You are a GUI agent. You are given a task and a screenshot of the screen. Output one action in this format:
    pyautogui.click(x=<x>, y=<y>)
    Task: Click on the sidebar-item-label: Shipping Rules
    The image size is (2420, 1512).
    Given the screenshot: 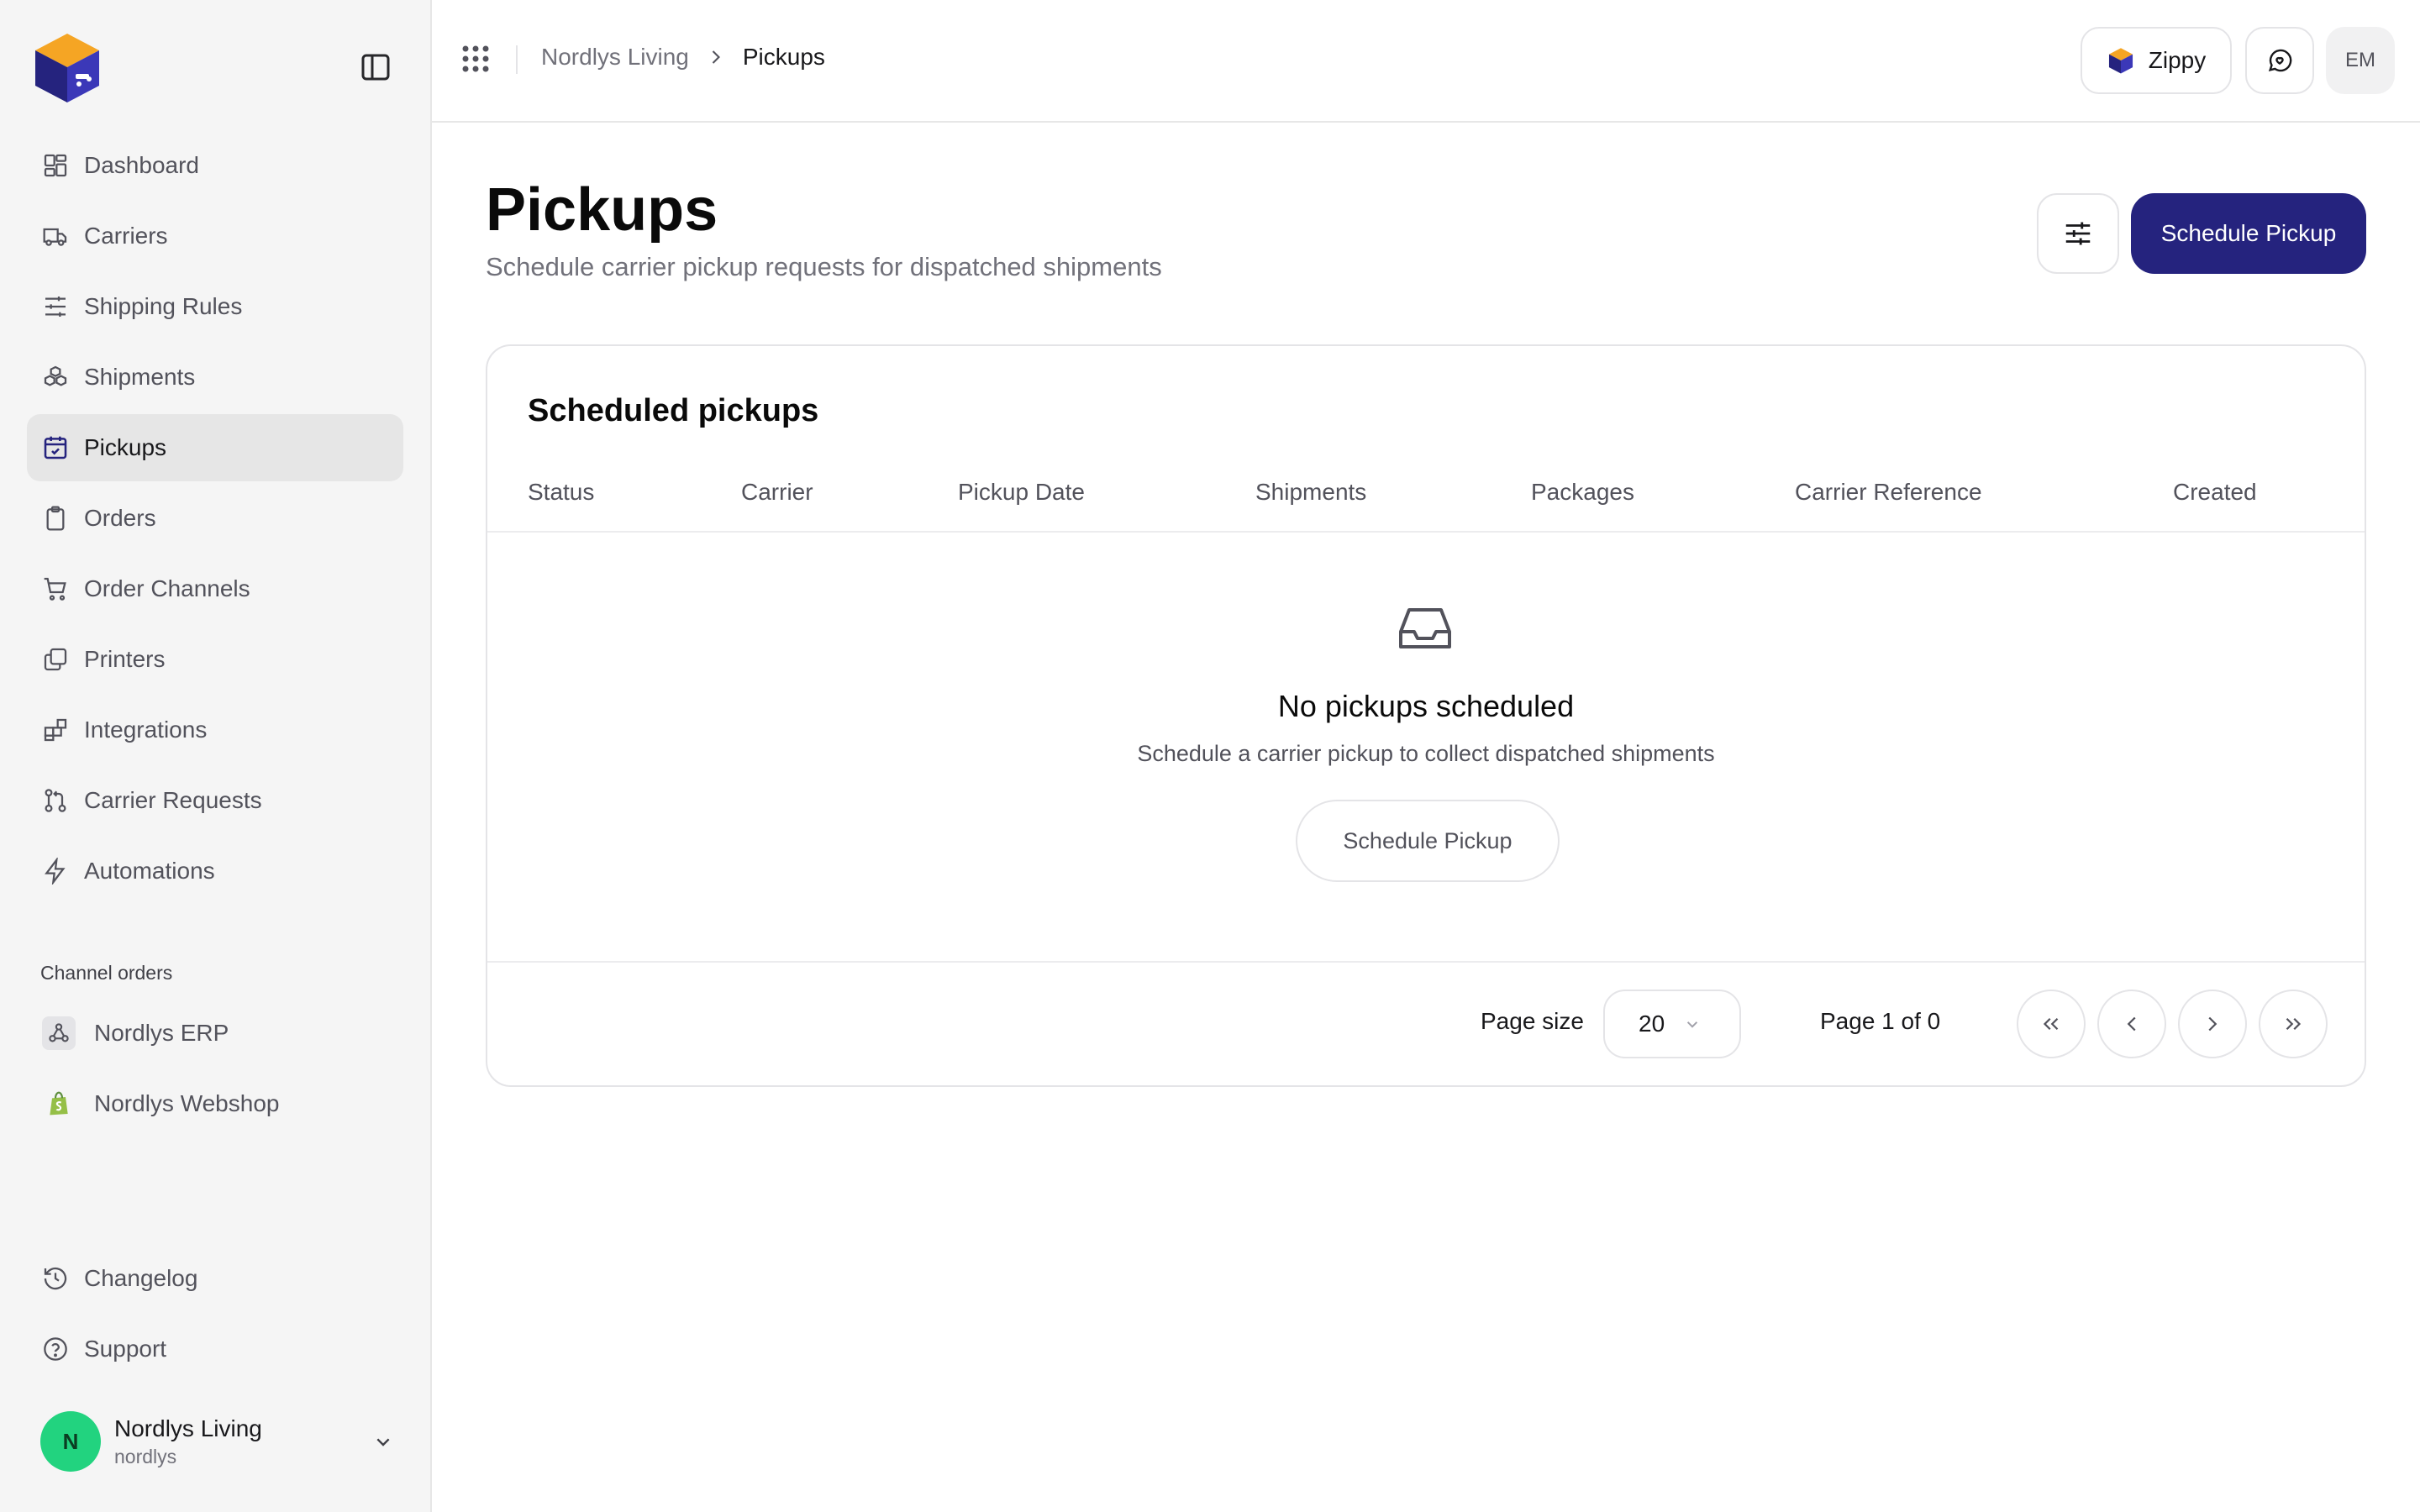 What is the action you would take?
    pyautogui.click(x=163, y=306)
    